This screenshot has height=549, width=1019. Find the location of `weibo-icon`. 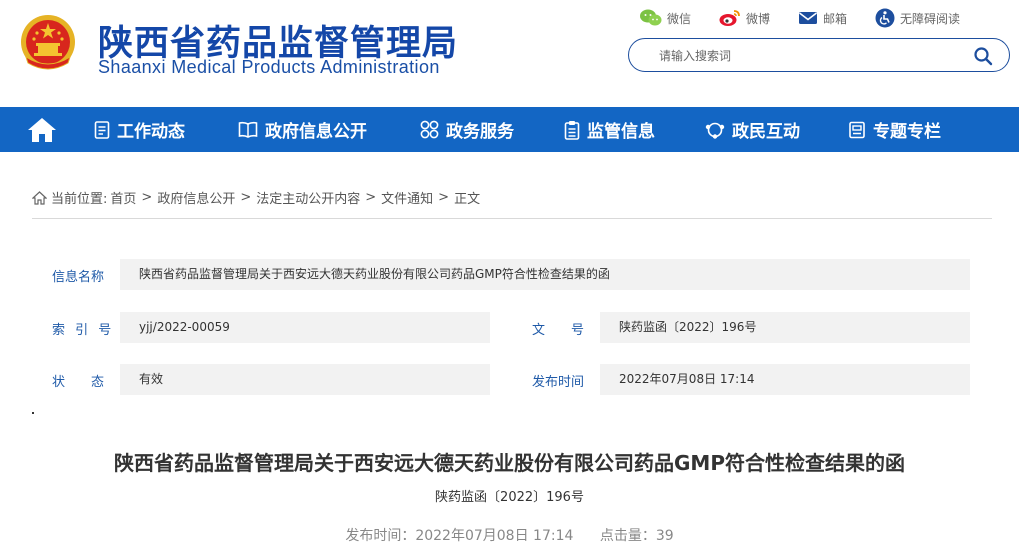

weibo-icon is located at coordinates (729, 18).